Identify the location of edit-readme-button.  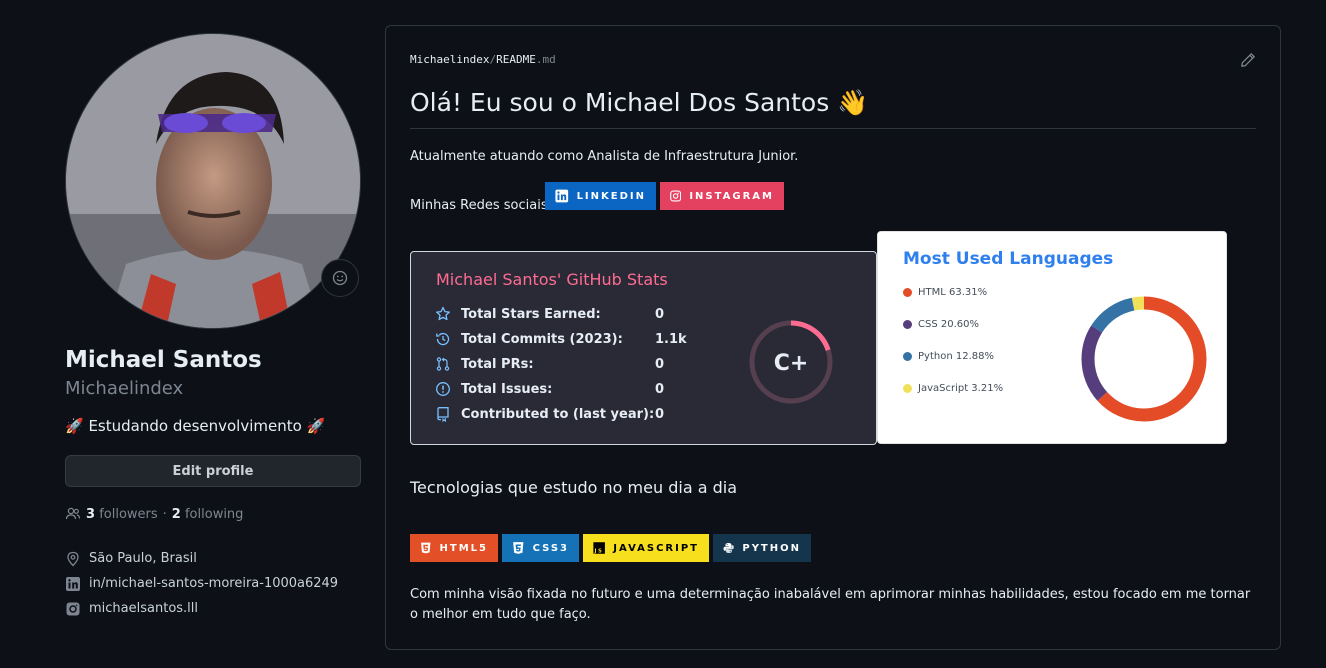
(1248, 62).